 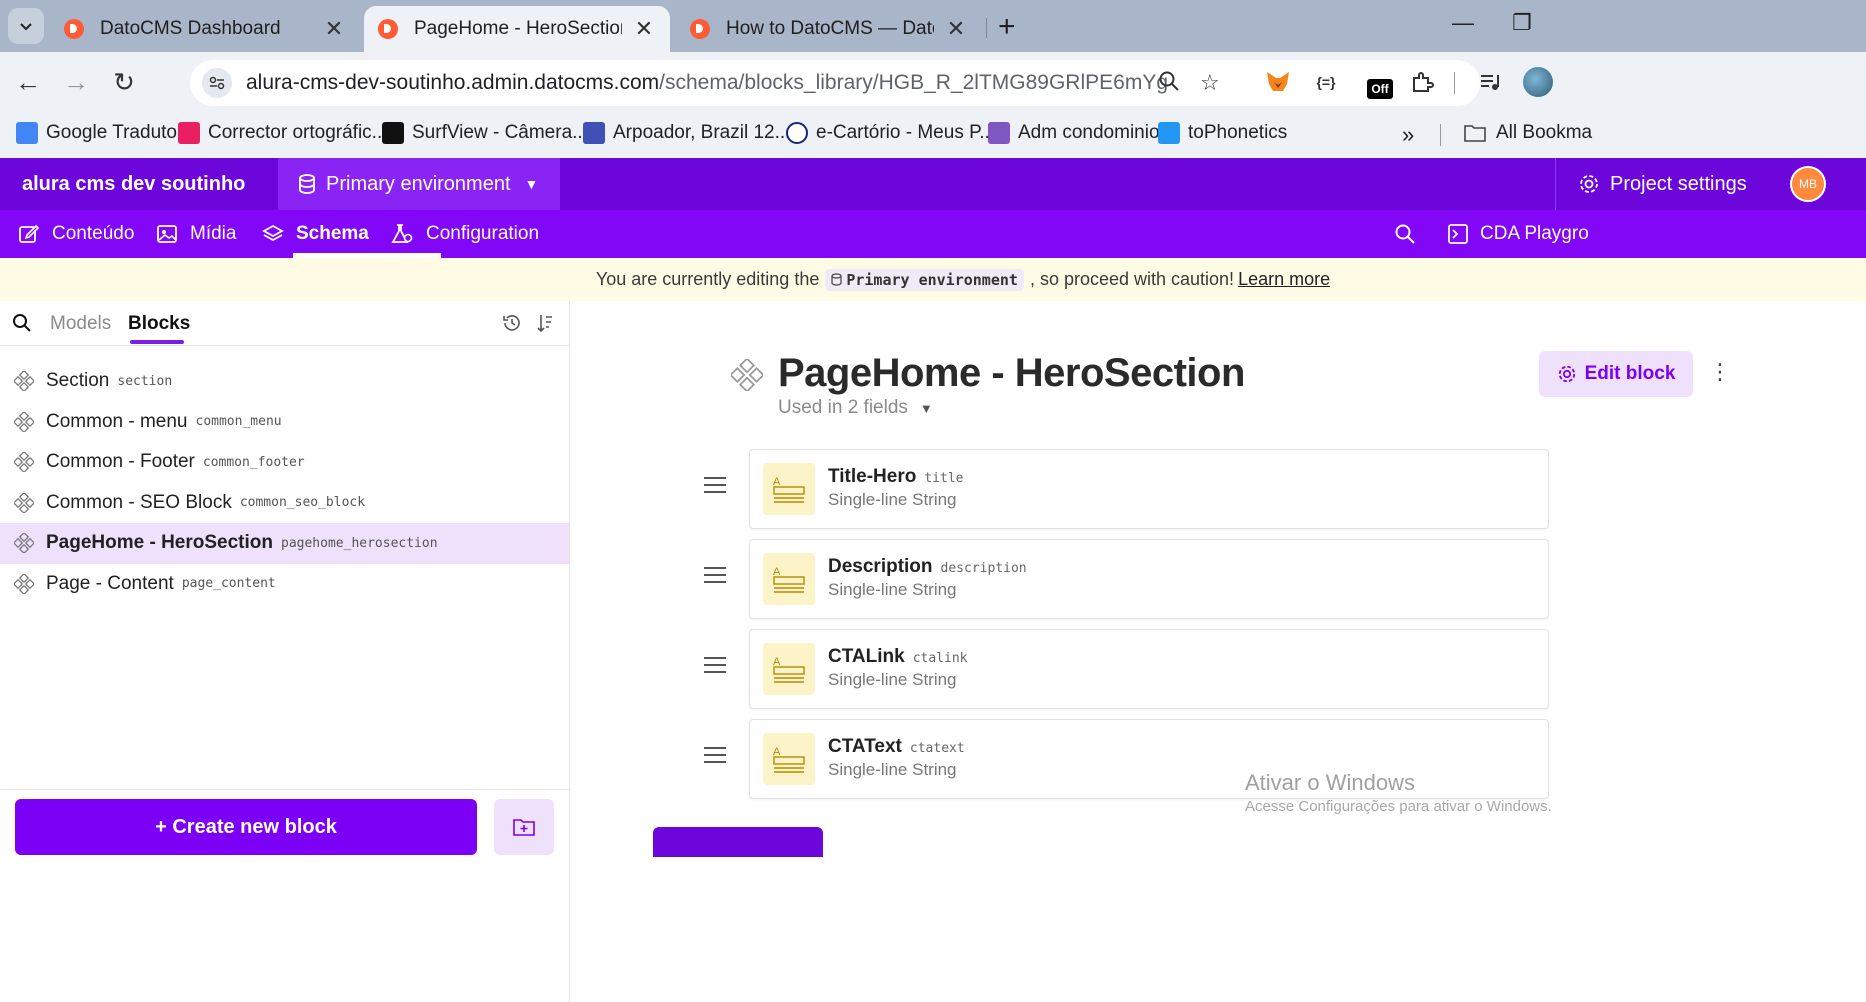 What do you see at coordinates (1538, 82) in the screenshot?
I see `profile-avatar-icon` at bounding box center [1538, 82].